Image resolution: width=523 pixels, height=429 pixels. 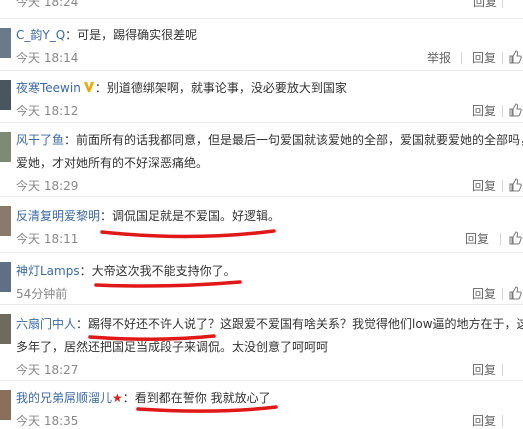 What do you see at coordinates (261, 278) in the screenshot?
I see `comment-item-5: 神灯Lamps：大帝这次我不能支持你了。 54分钟前 回复` at bounding box center [261, 278].